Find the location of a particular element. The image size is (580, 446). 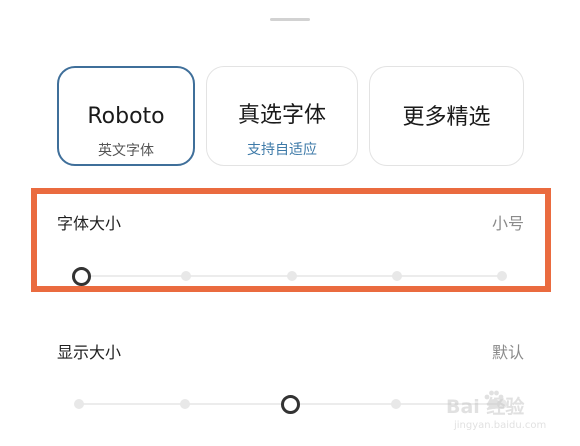

font-option-title: 真选字体 is located at coordinates (281, 115).